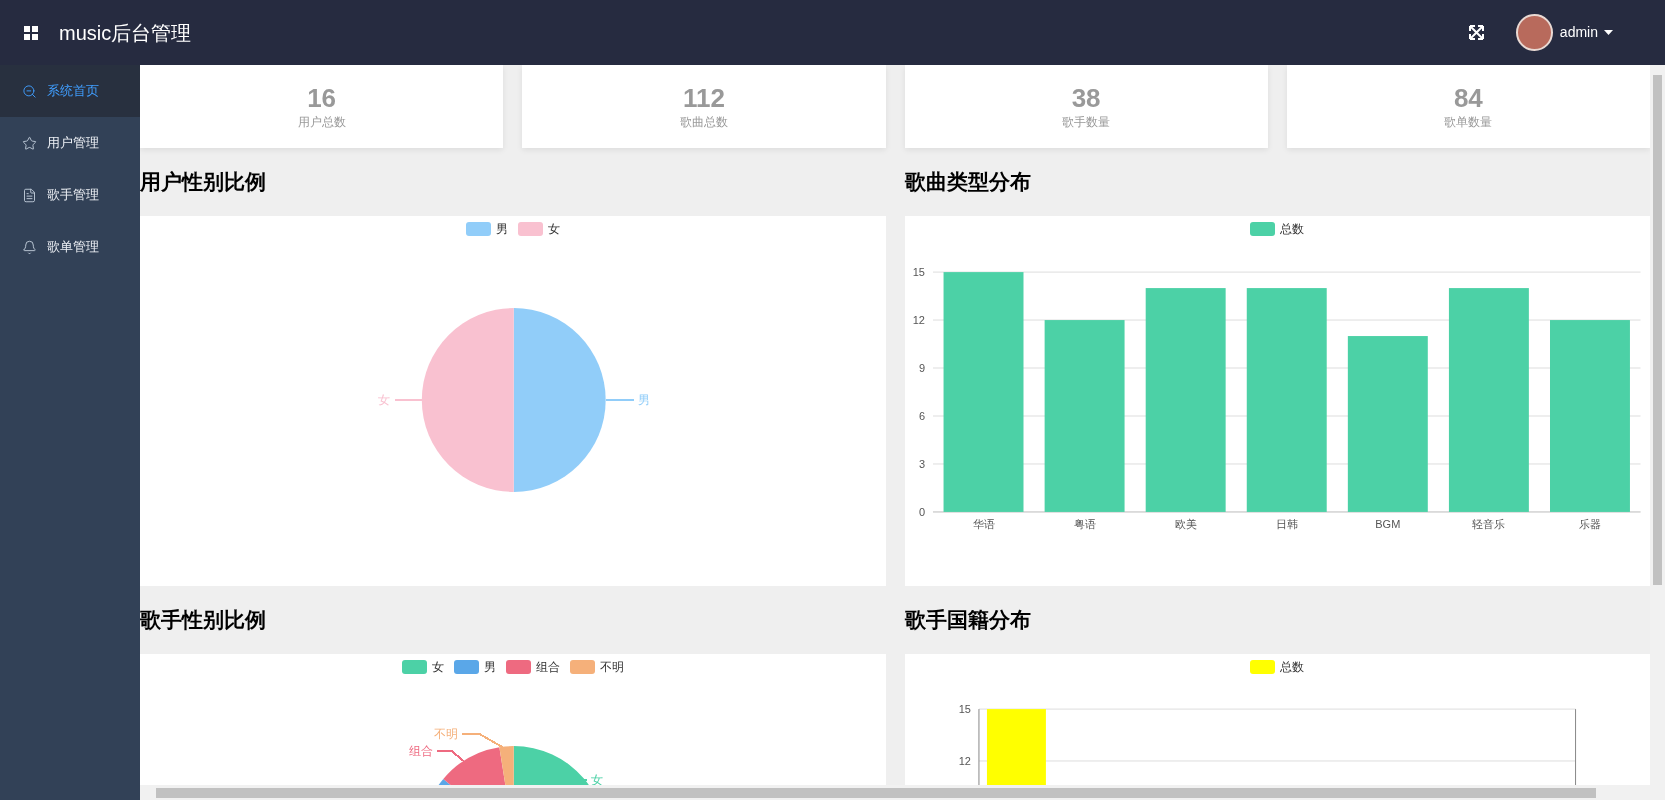 The height and width of the screenshot is (800, 1665). Describe the element at coordinates (70, 247) in the screenshot. I see `sidebar-item: 歌单管理` at that location.